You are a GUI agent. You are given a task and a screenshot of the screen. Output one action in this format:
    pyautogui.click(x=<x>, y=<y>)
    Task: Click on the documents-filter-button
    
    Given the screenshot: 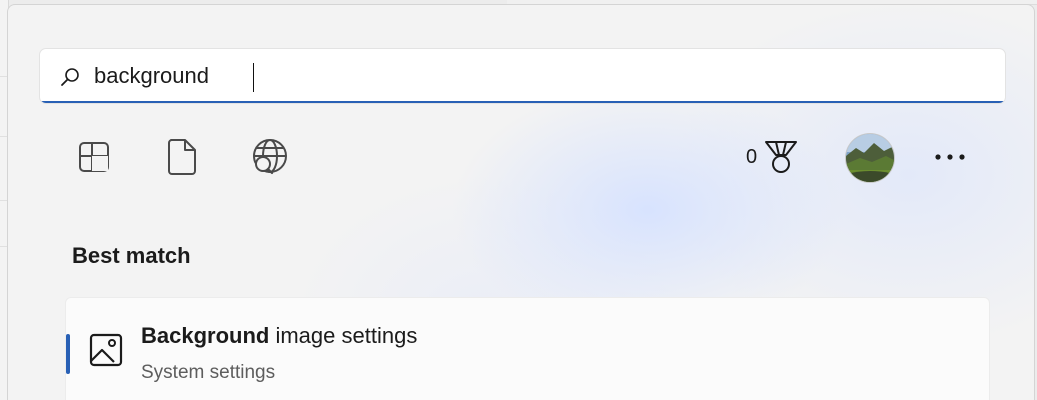 What is the action you would take?
    pyautogui.click(x=182, y=157)
    